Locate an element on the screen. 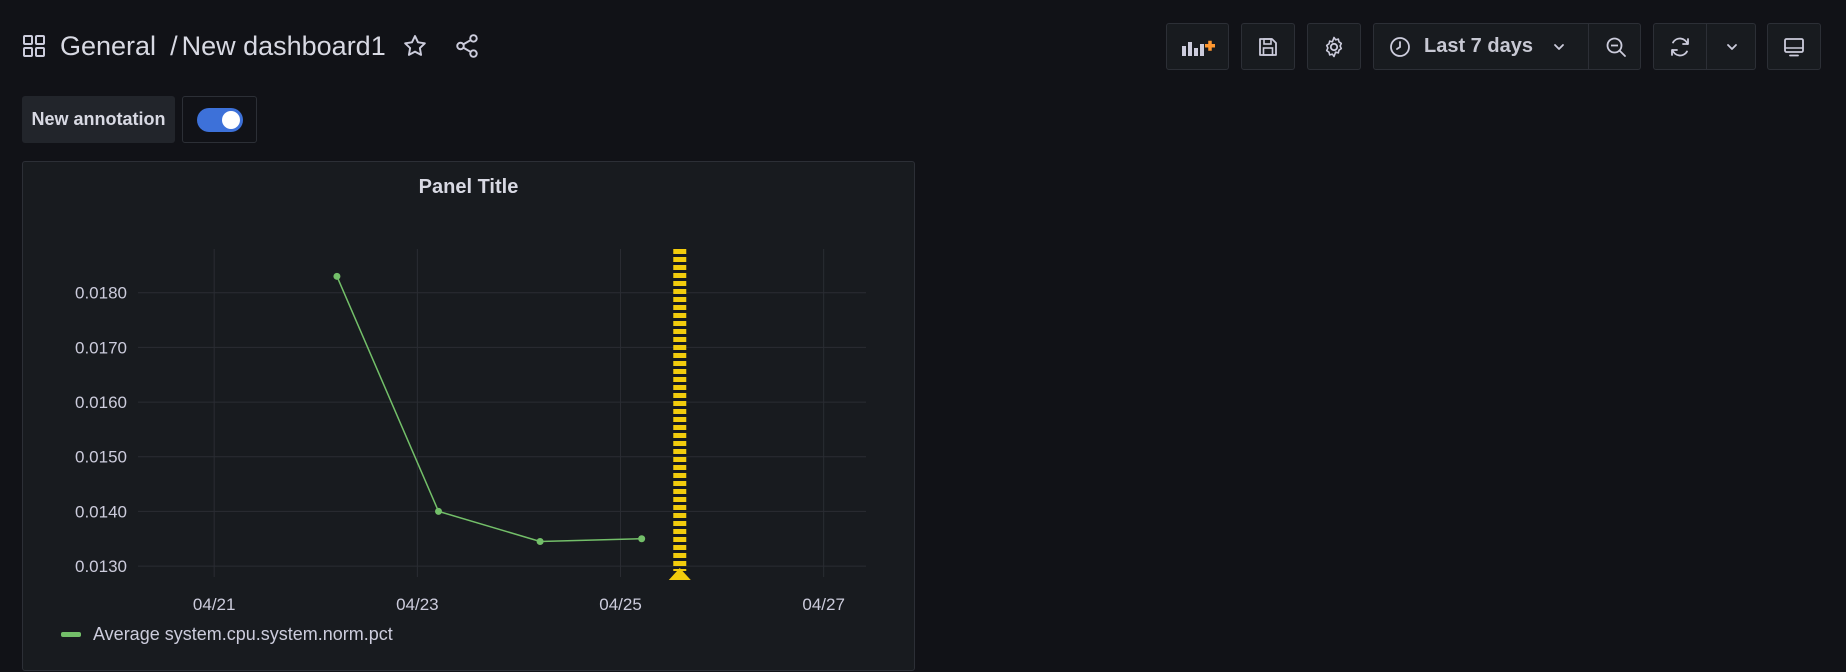 The image size is (1846, 672). time-picker: Last 7 days is located at coordinates (1507, 46).